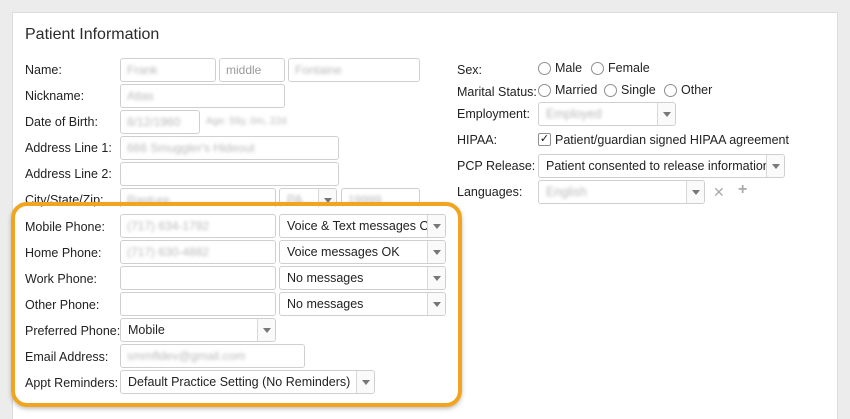 The height and width of the screenshot is (419, 850). What do you see at coordinates (198, 278) in the screenshot?
I see `work-phone-input` at bounding box center [198, 278].